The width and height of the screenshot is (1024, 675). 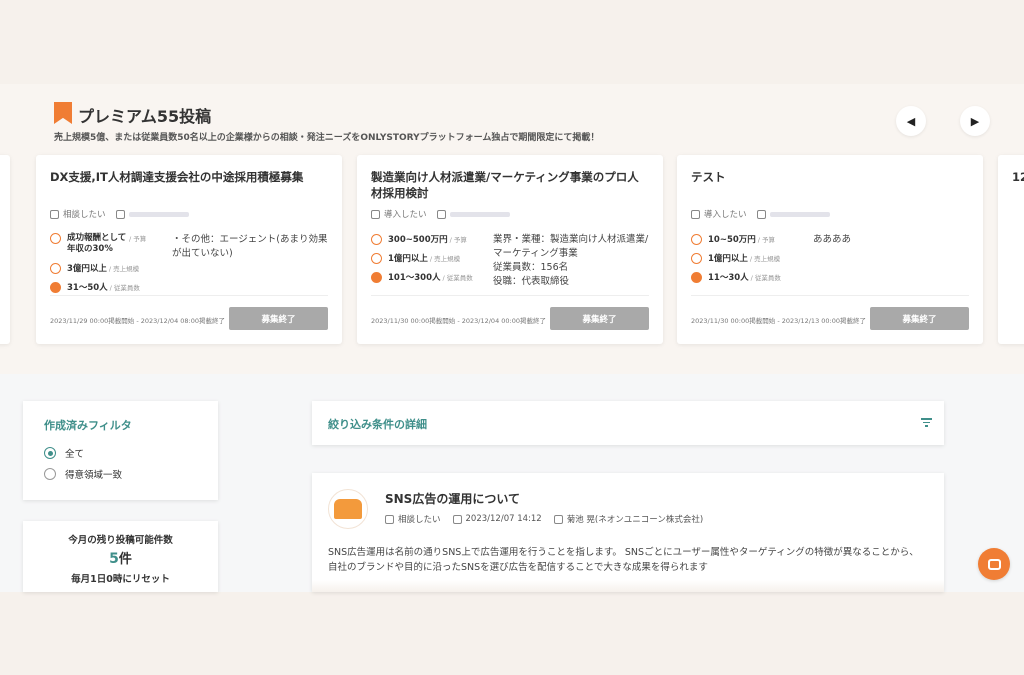 I want to click on card-title: DX支援,IT人材調達支援会社の中途採用積極募集, so click(x=177, y=177).